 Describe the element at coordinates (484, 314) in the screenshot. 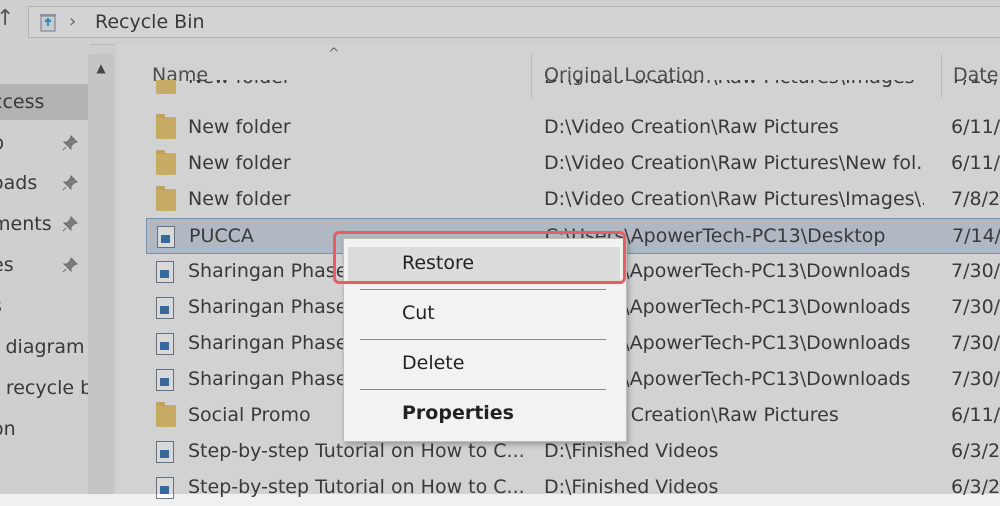

I see `cut-menu-item: Cut` at that location.